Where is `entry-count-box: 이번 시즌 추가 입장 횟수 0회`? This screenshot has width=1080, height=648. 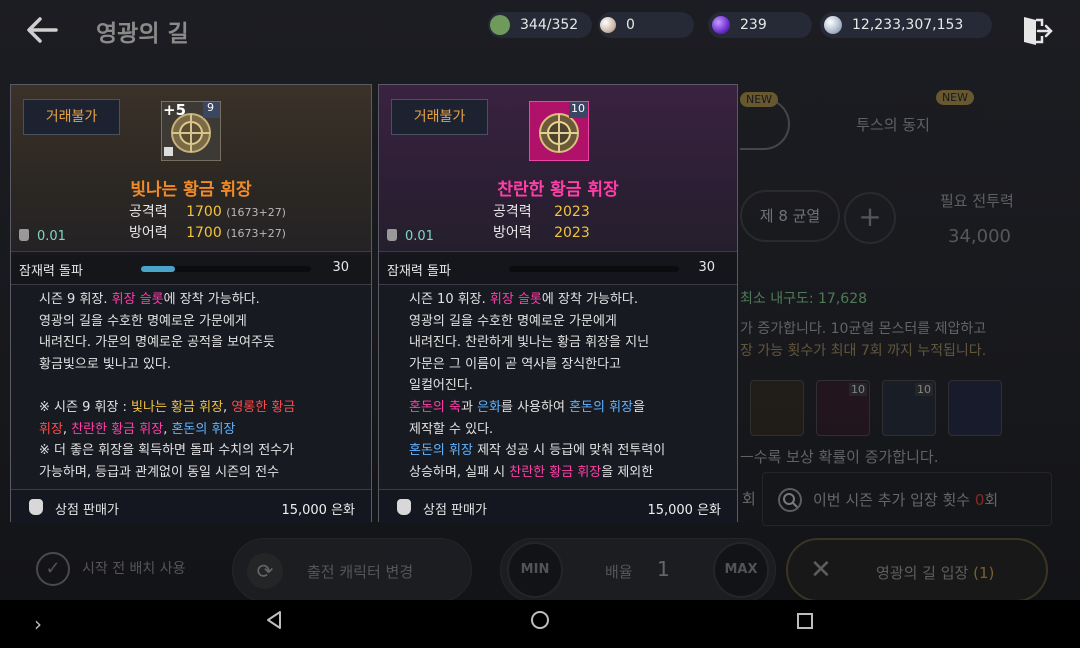 entry-count-box: 이번 시즌 추가 입장 횟수 0회 is located at coordinates (907, 499).